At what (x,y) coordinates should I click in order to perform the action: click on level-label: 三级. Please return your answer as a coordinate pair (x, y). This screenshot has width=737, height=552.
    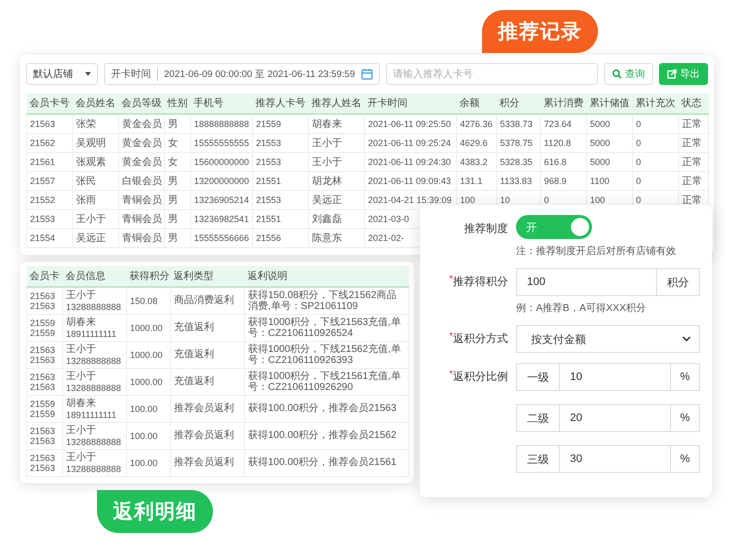
    Looking at the image, I should click on (538, 459).